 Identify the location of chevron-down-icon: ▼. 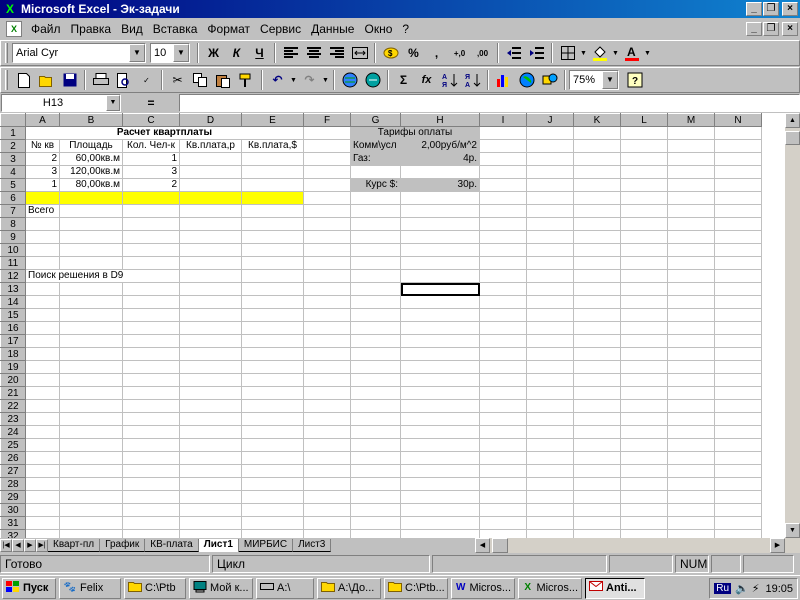
(615, 53).